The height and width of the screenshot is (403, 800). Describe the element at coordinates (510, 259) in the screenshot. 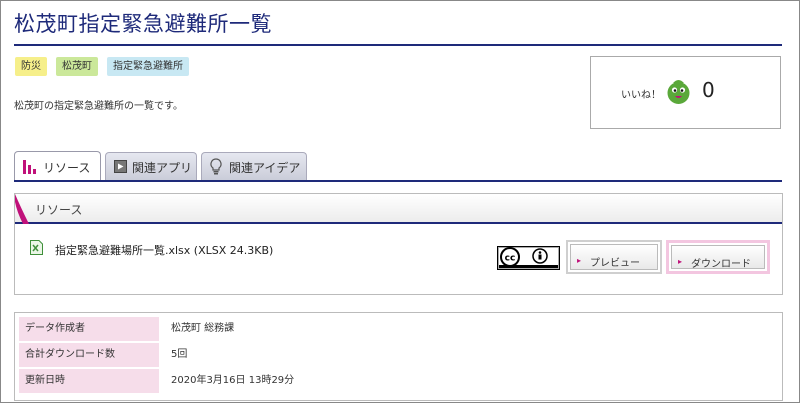

I see `svg-text: cc` at that location.